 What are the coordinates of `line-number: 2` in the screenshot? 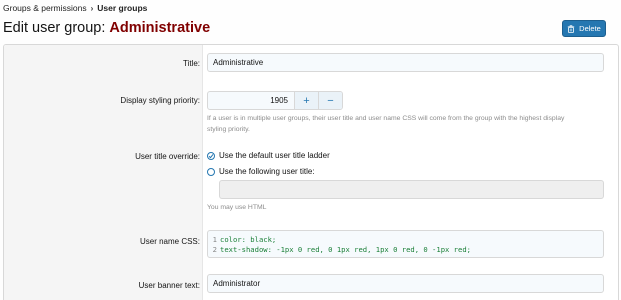 It's located at (214, 249).